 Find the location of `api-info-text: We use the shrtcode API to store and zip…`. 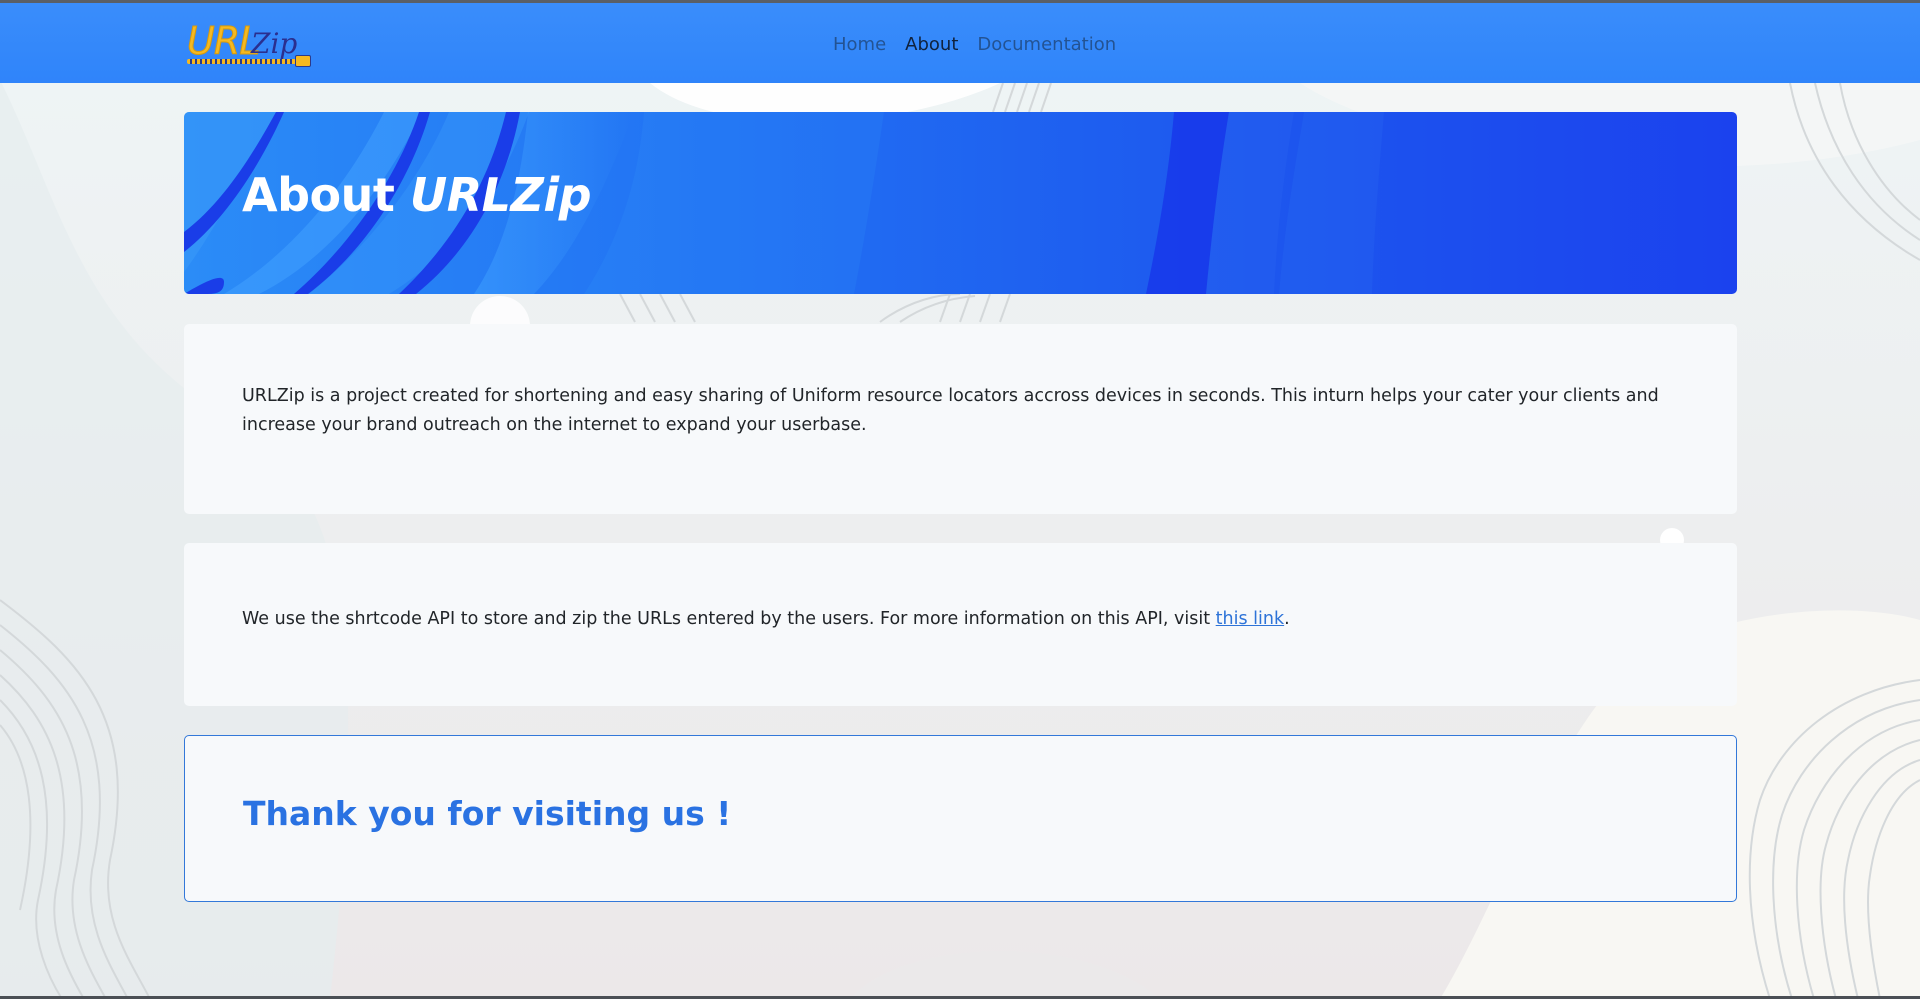

api-info-text: We use the shrtcode API to store and zip… is located at coordinates (960, 619).